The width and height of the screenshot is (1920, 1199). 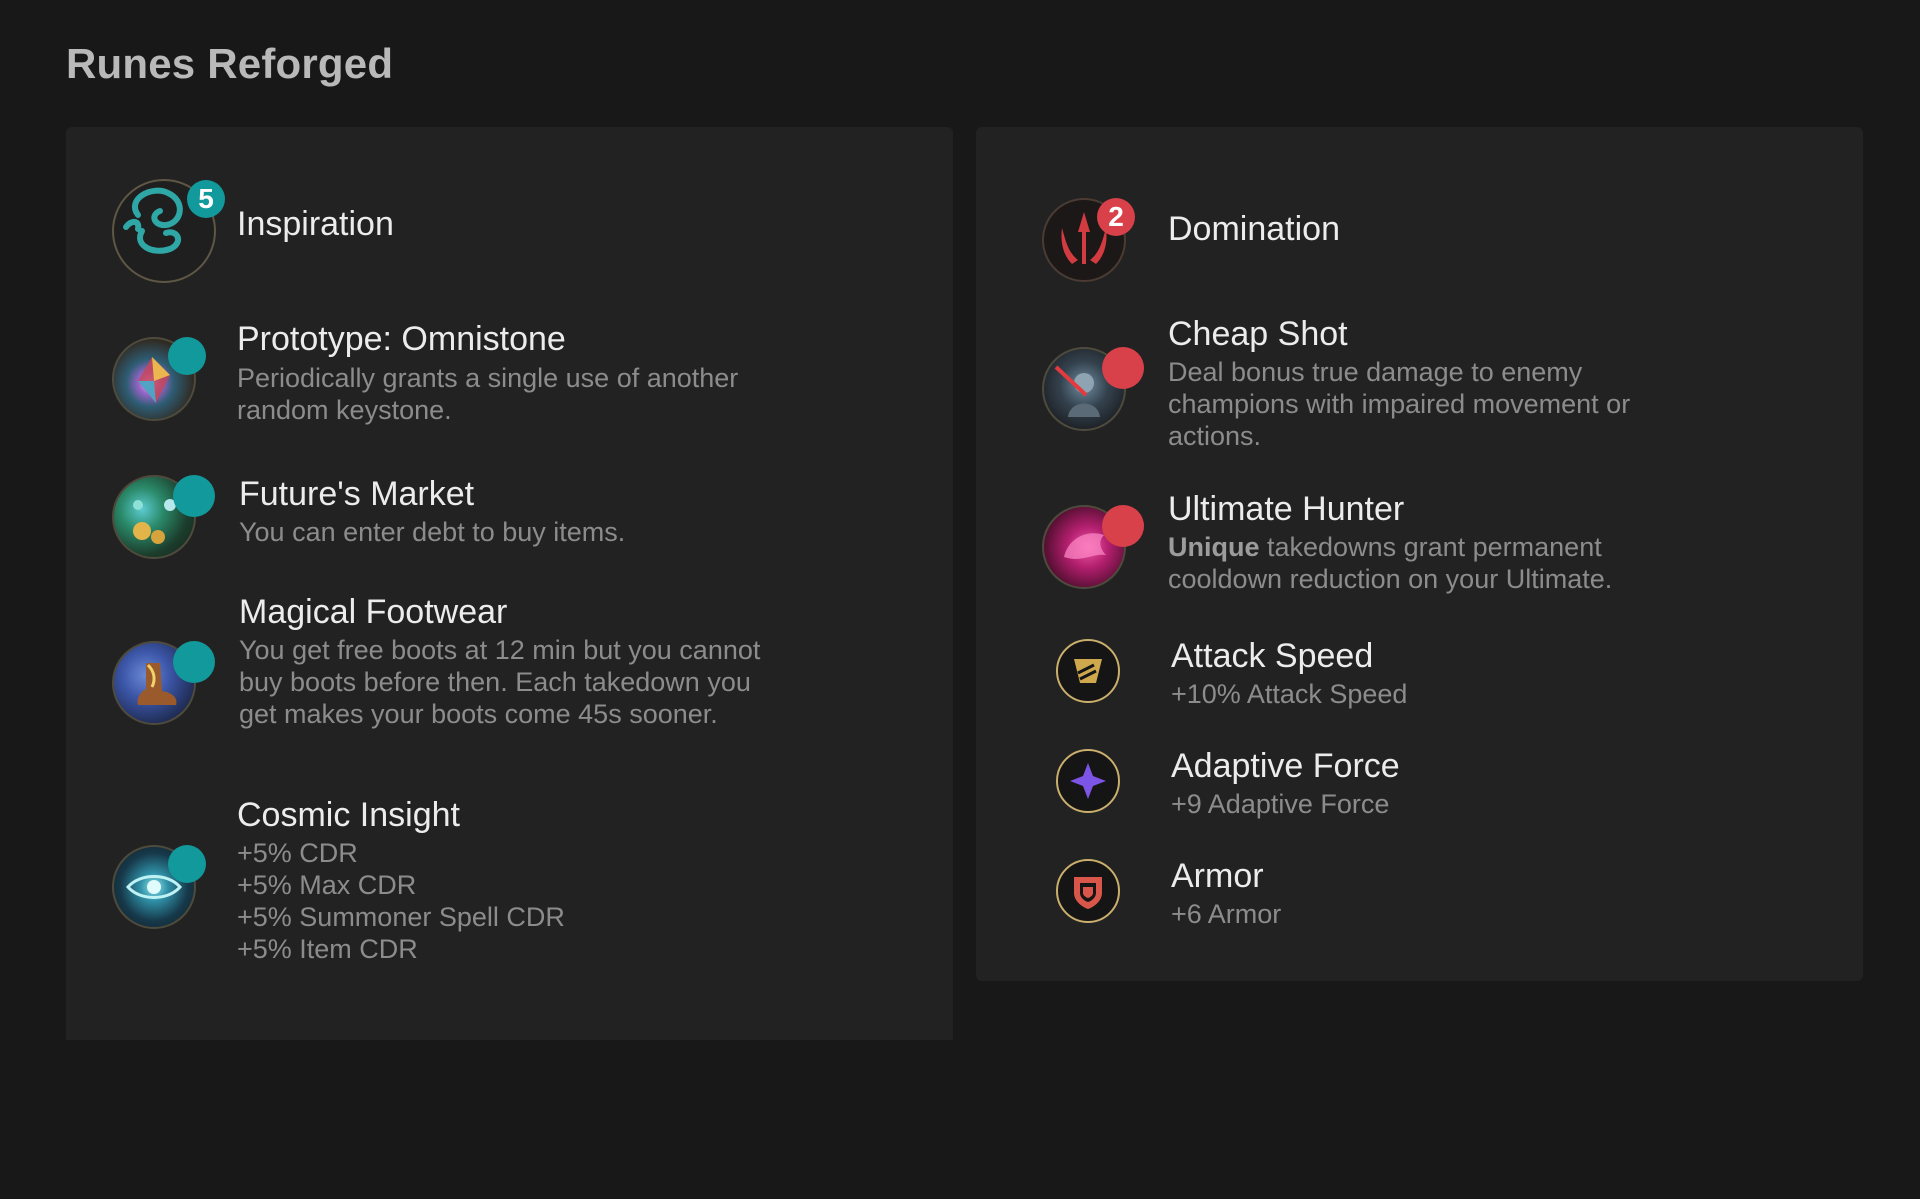 What do you see at coordinates (1280, 804) in the screenshot?
I see `shard-value: +9 Adaptive Force` at bounding box center [1280, 804].